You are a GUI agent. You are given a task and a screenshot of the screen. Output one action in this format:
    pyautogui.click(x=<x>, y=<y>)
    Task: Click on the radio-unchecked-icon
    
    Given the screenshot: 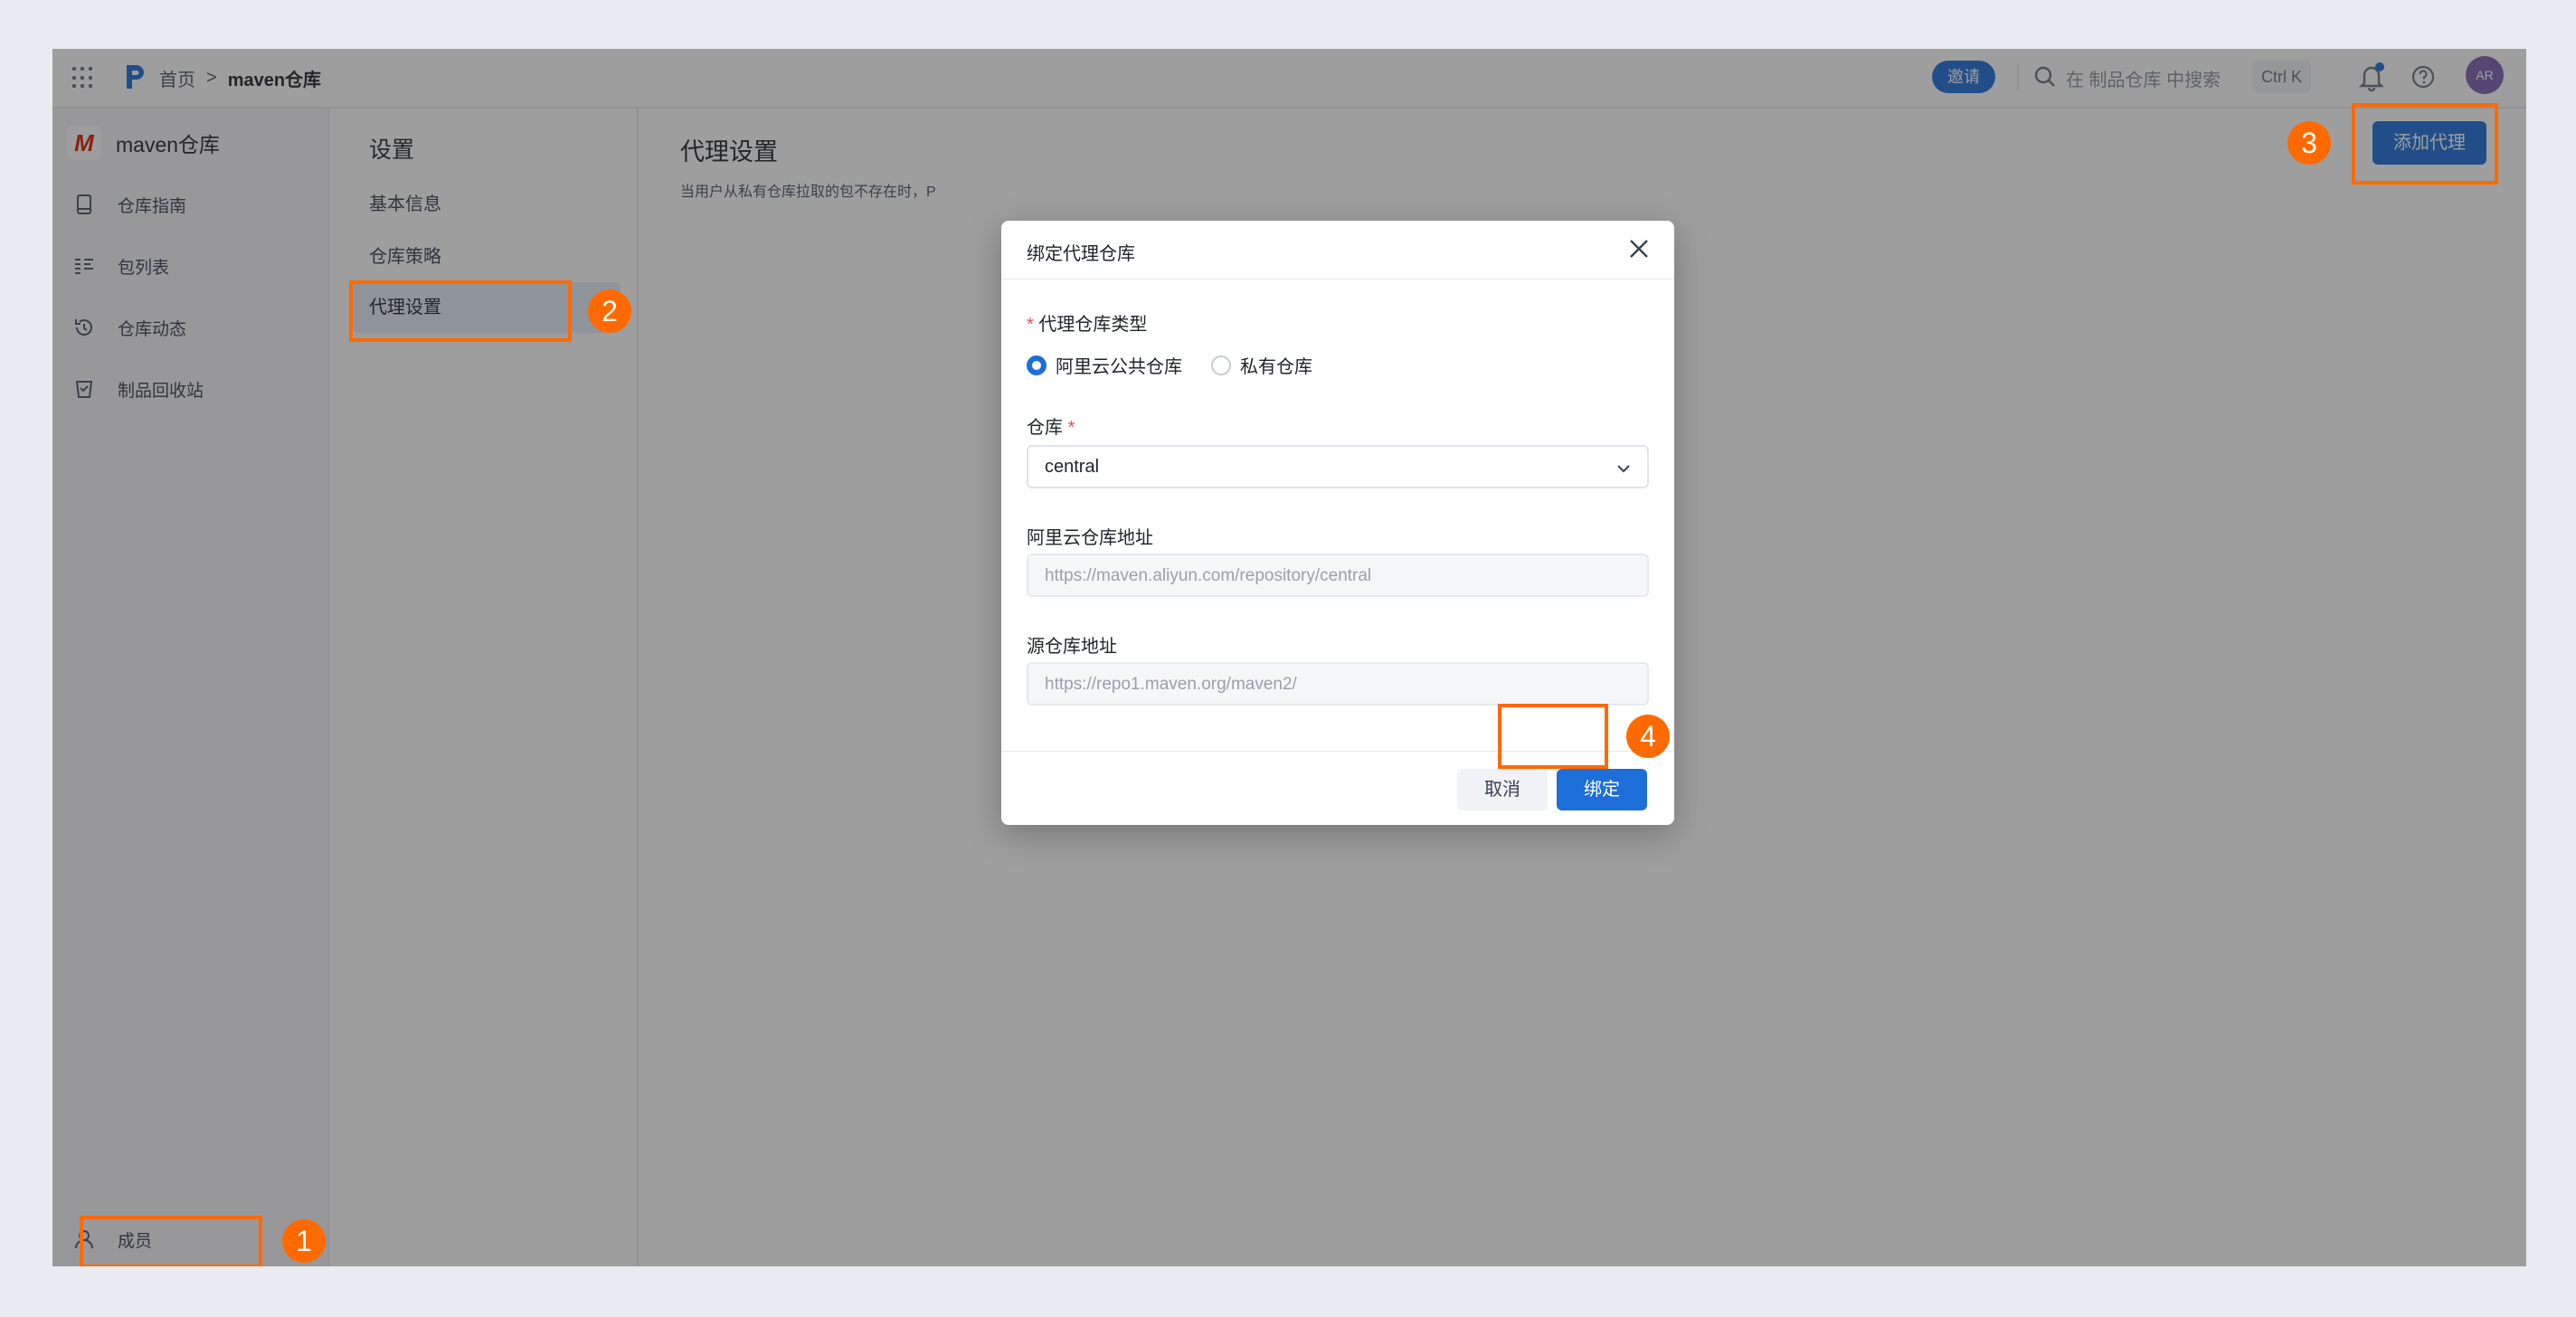 What is the action you would take?
    pyautogui.click(x=1221, y=365)
    